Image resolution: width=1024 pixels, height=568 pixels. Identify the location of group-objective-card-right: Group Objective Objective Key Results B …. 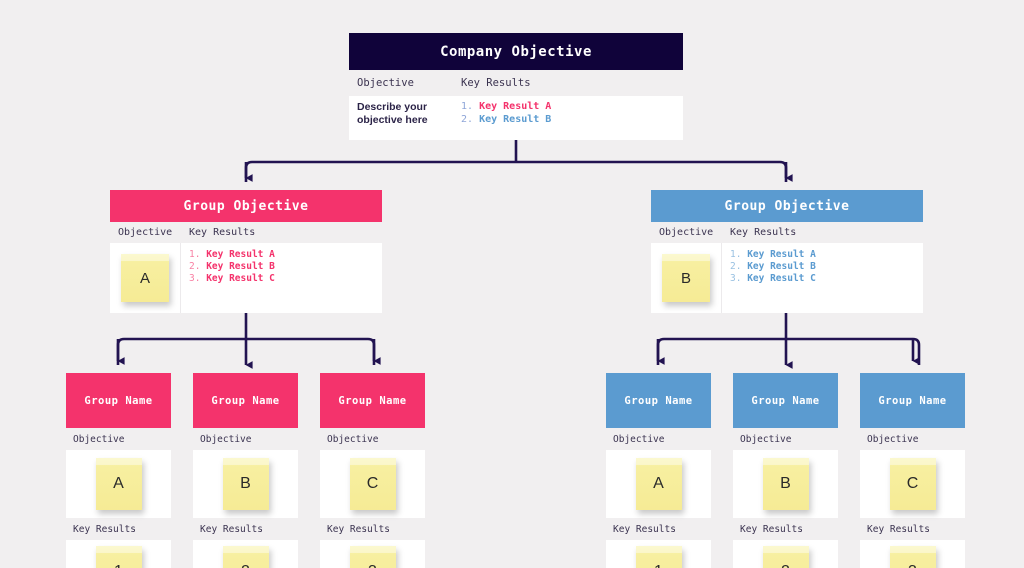
(787, 251).